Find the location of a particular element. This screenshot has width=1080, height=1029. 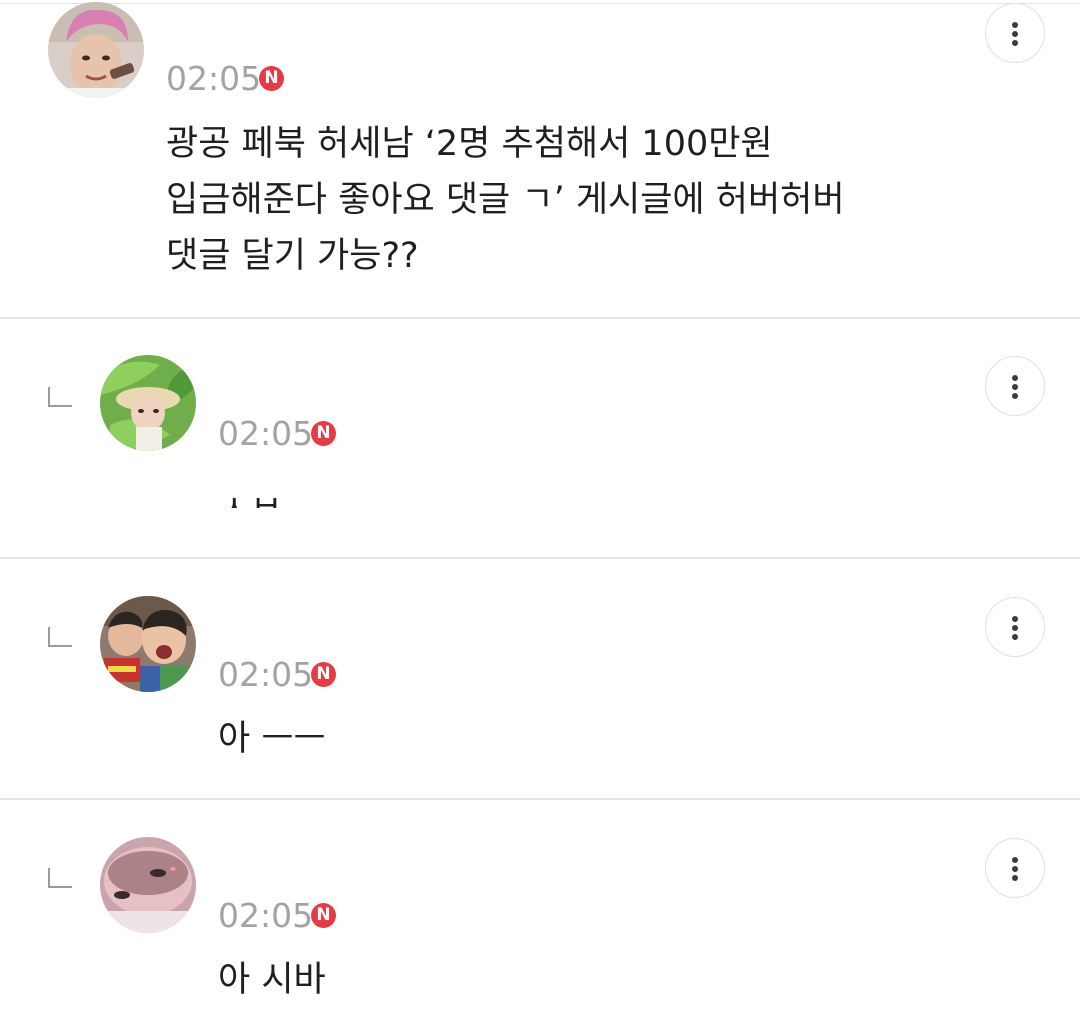

pink-hair-person-avatar is located at coordinates (96, 50).